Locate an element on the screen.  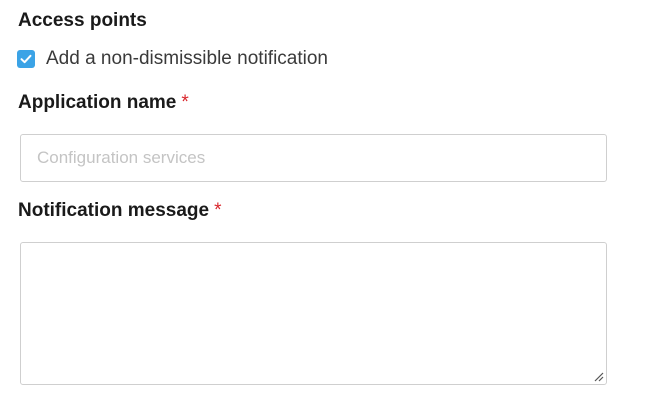
checkbox-label: Add a non-dismissible notification is located at coordinates (187, 58).